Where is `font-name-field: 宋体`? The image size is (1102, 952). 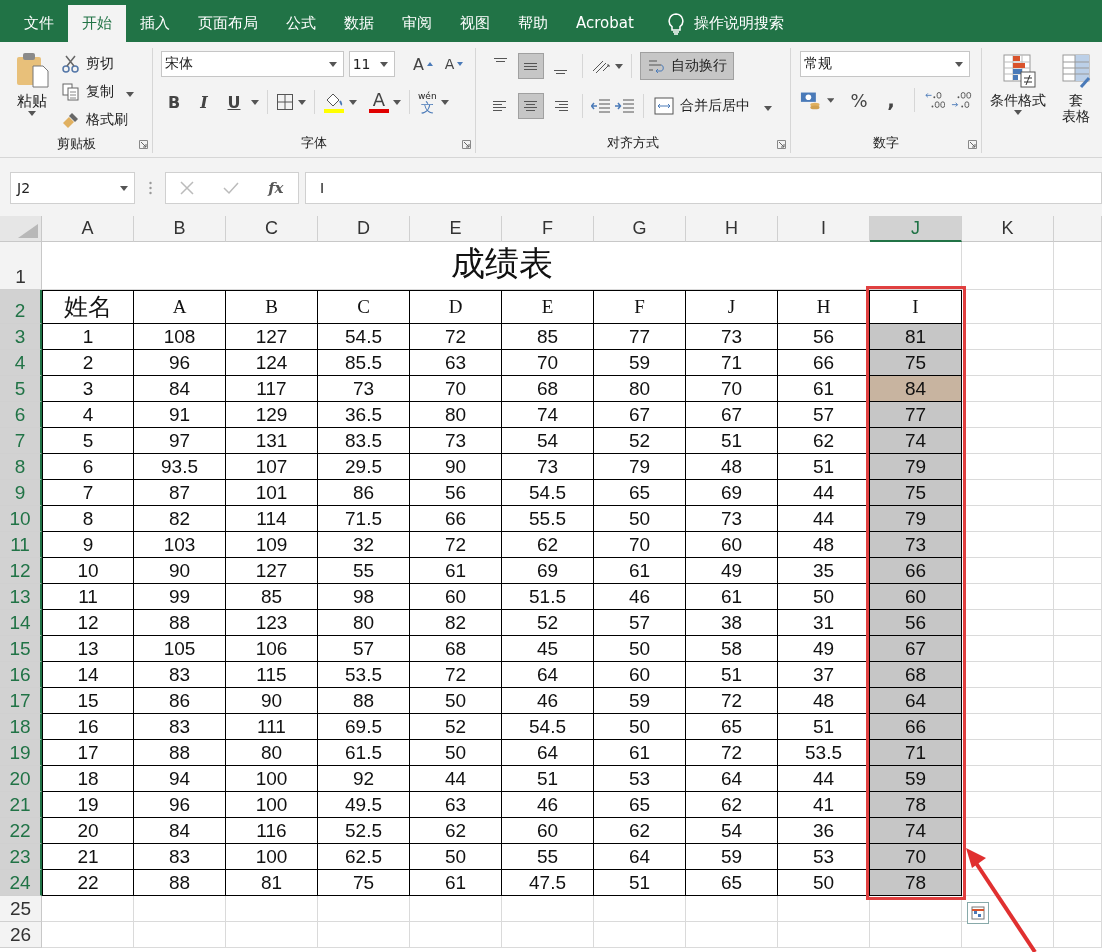
font-name-field: 宋体 is located at coordinates (252, 64).